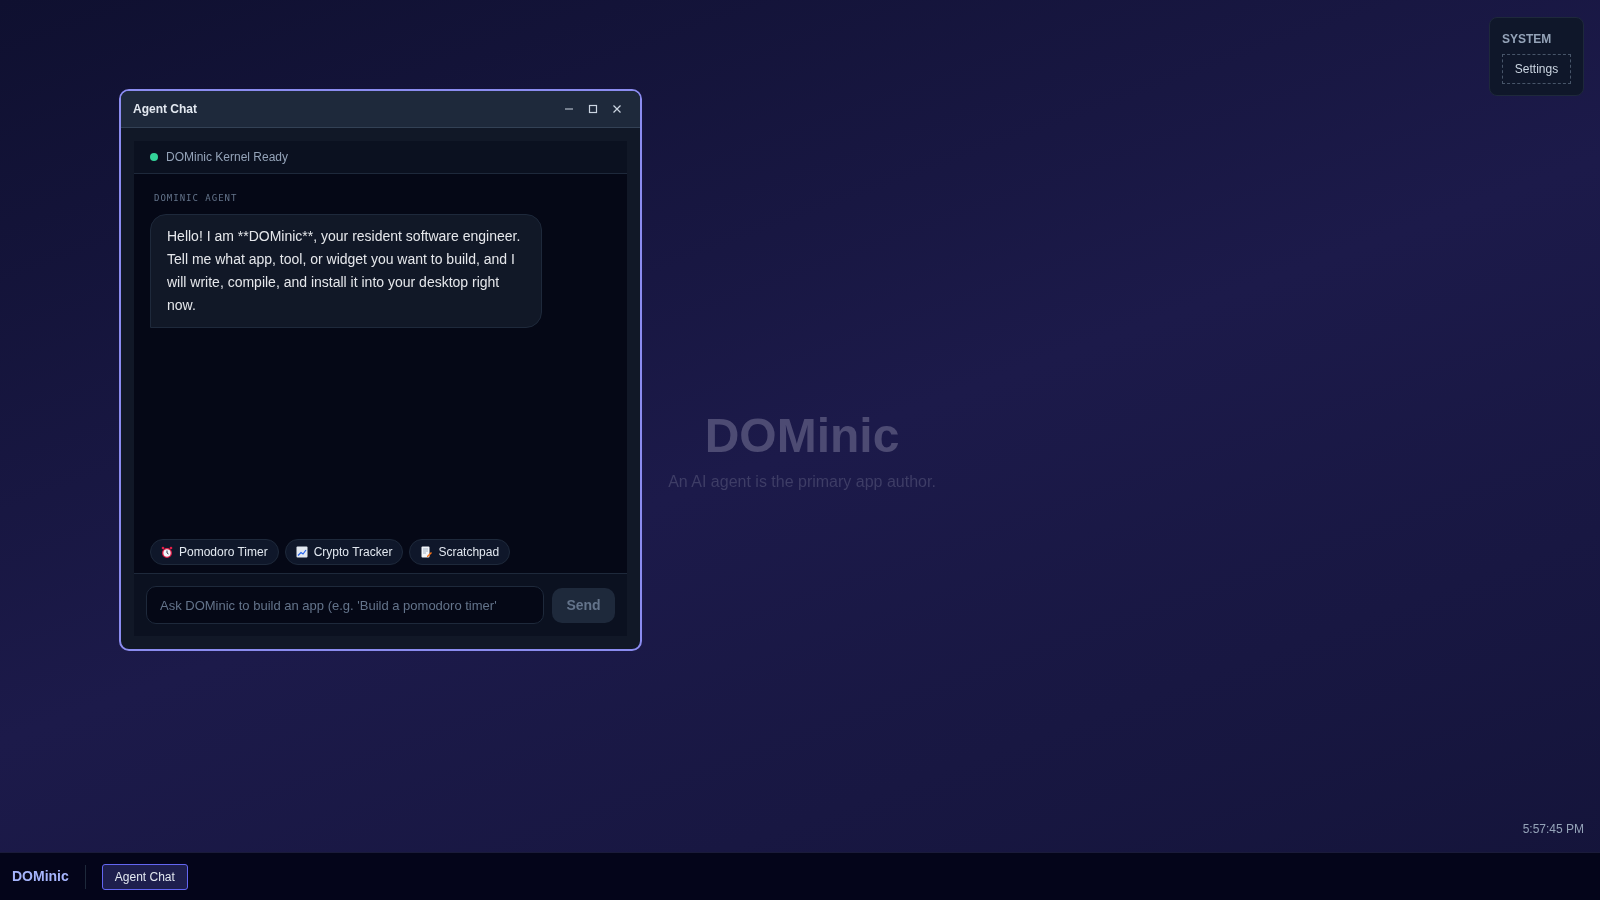 Image resolution: width=1600 pixels, height=900 pixels. I want to click on memo-icon, so click(426, 552).